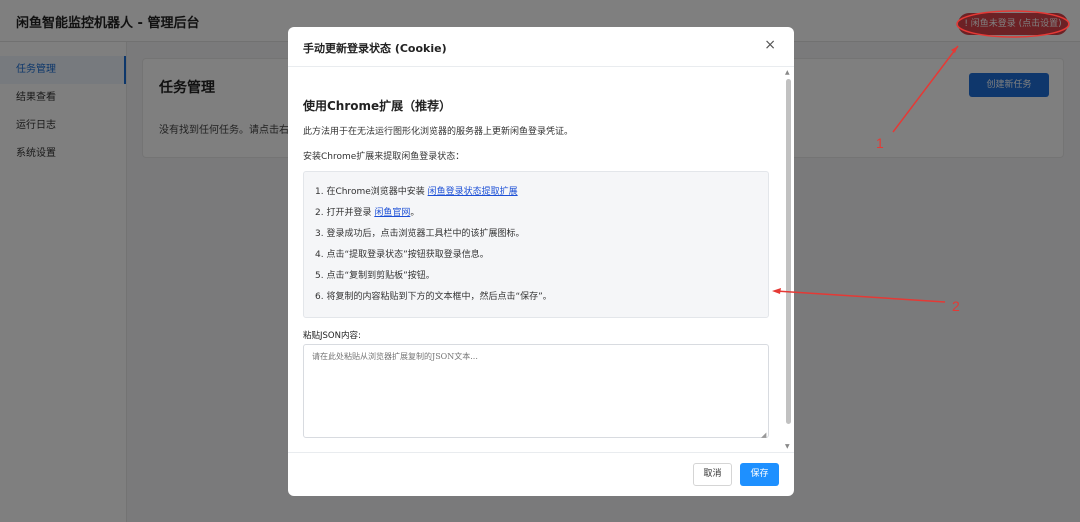 This screenshot has height=522, width=1080. What do you see at coordinates (787, 72) in the screenshot?
I see `scroll-up-icon: ▲` at bounding box center [787, 72].